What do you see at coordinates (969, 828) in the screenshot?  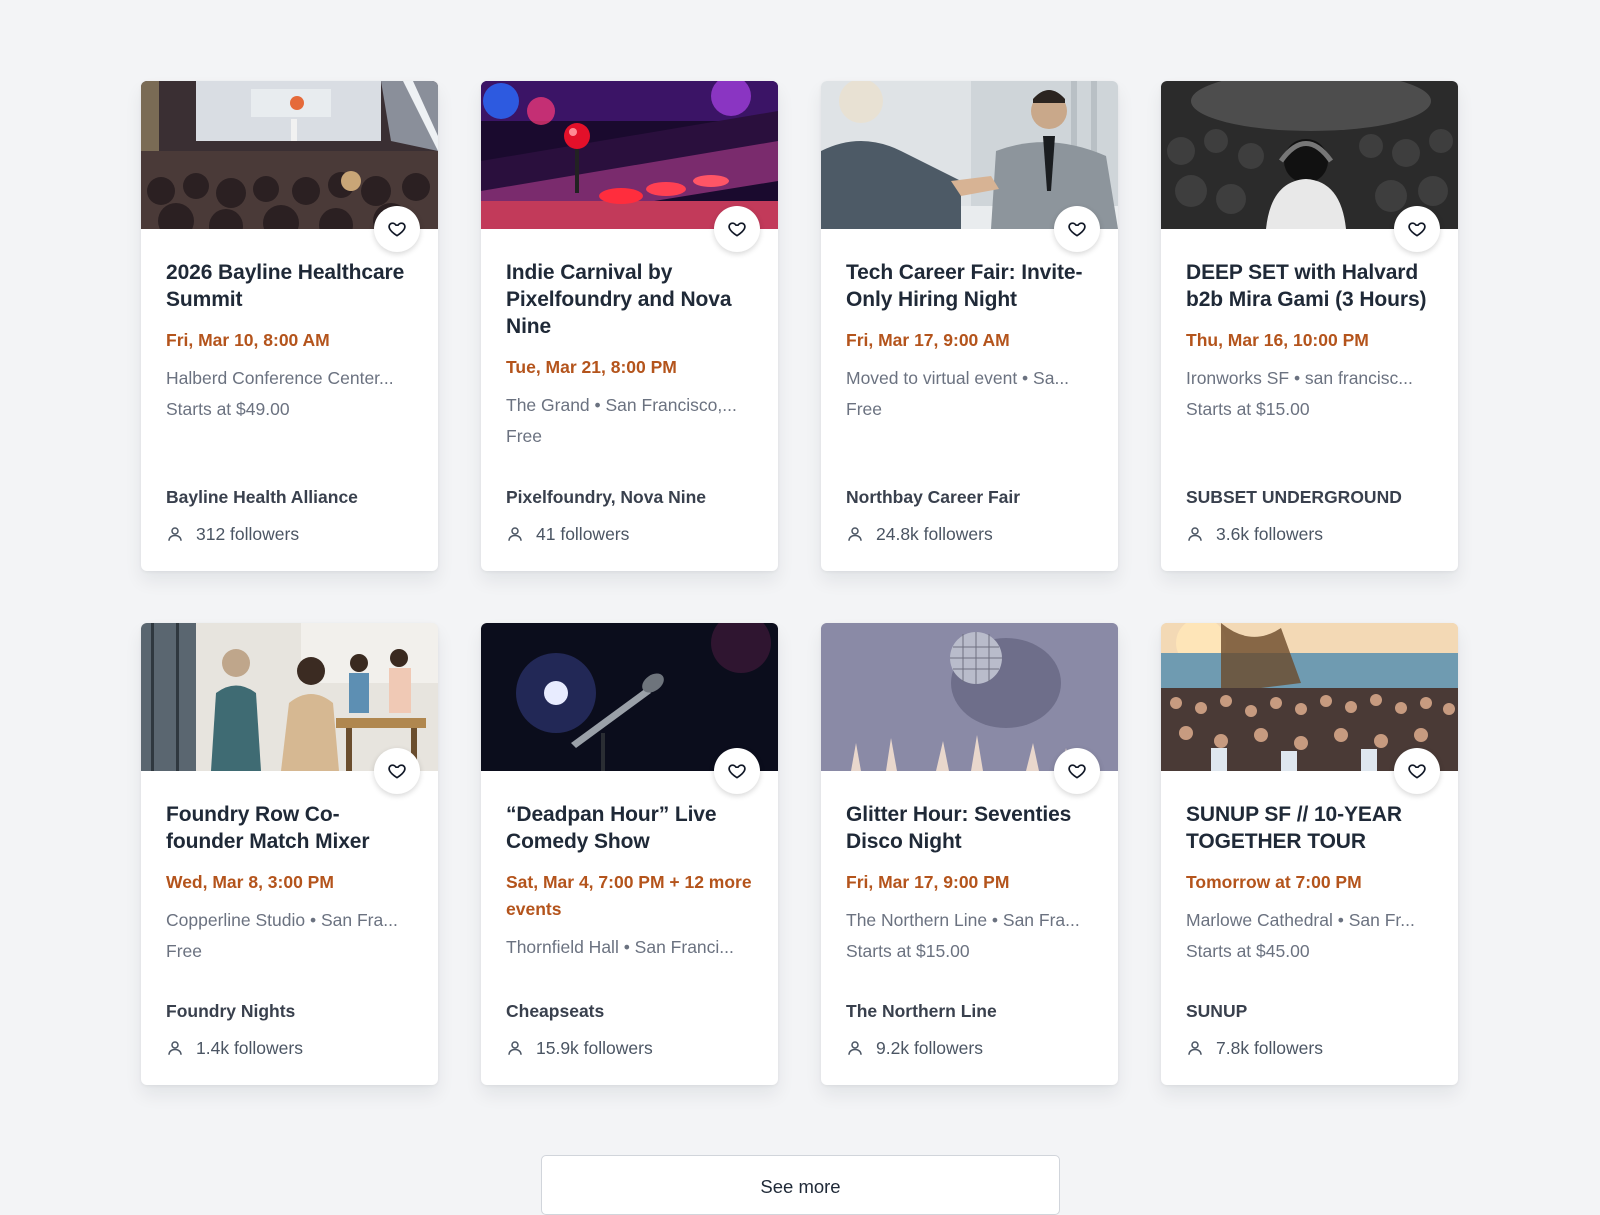 I see `event-title: Glitter Hour: Seventies Disco Night` at bounding box center [969, 828].